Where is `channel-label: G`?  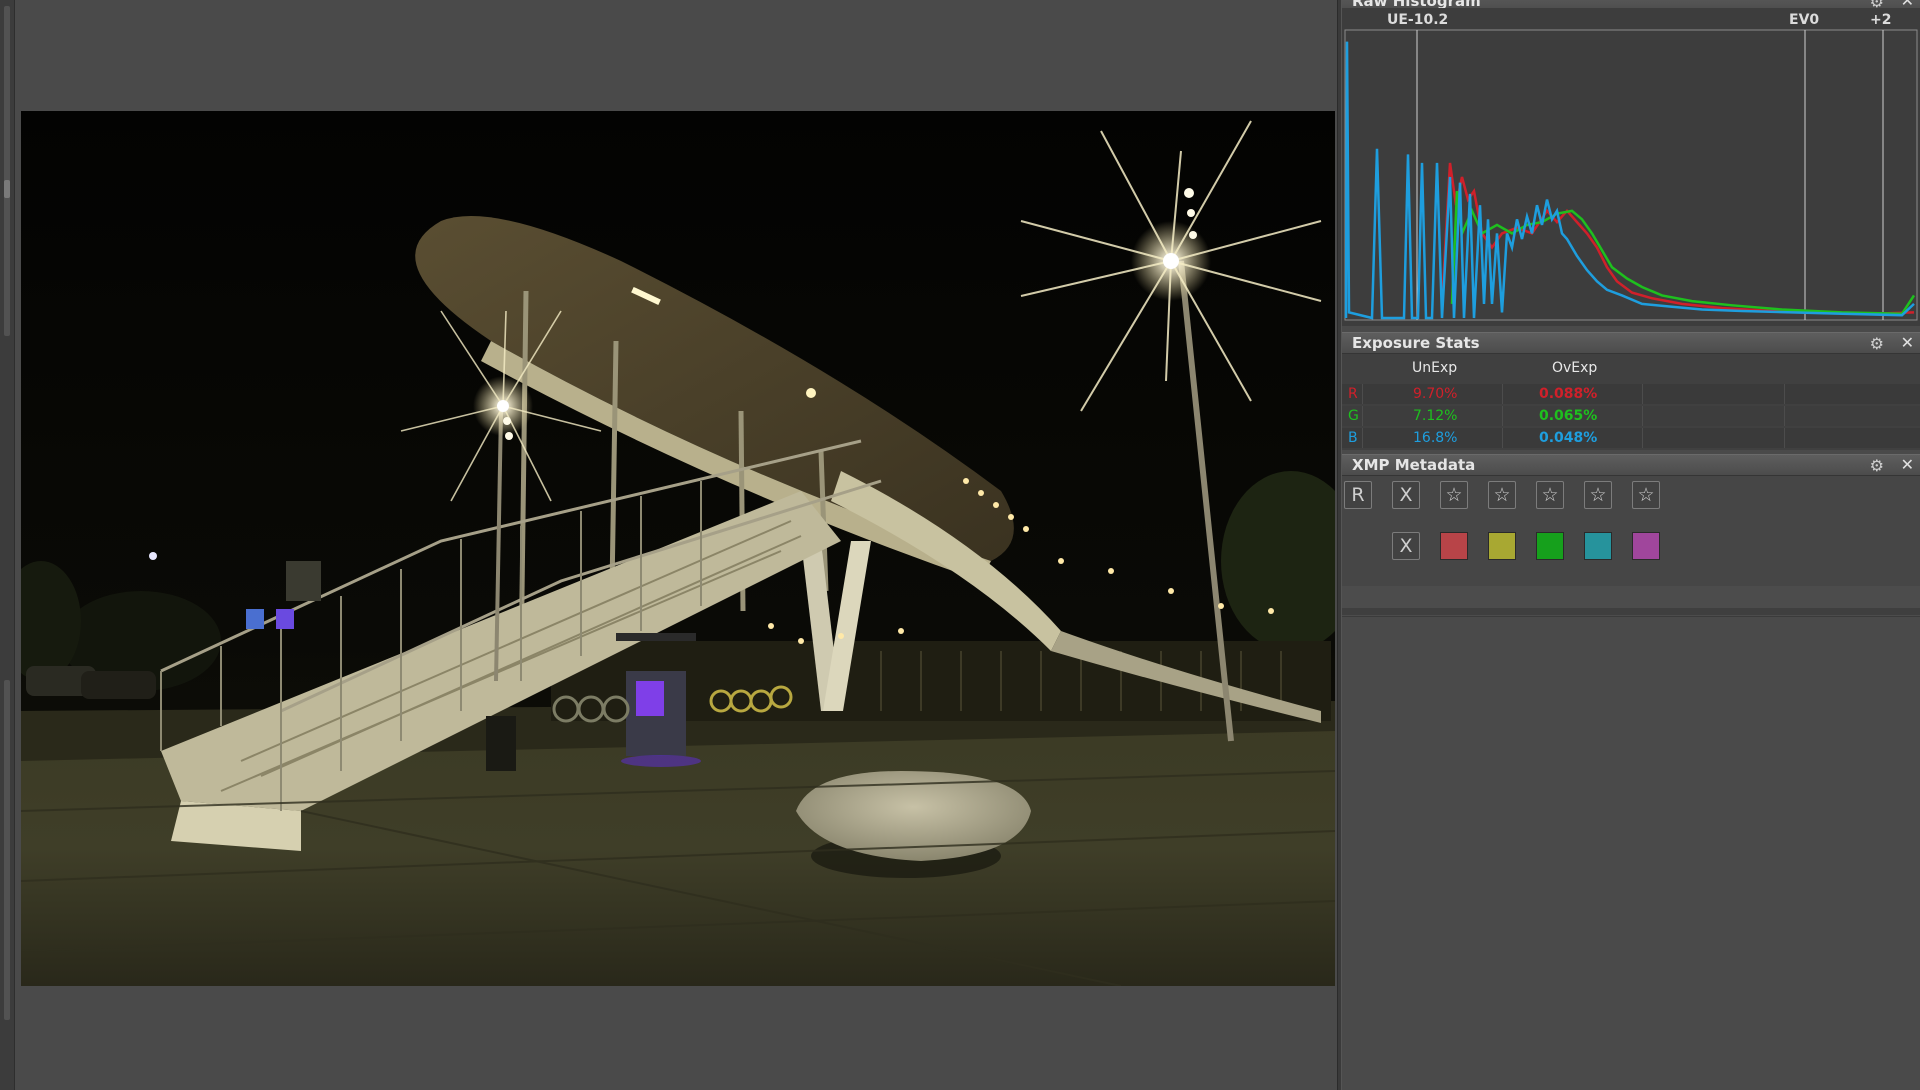 channel-label: G is located at coordinates (1353, 416).